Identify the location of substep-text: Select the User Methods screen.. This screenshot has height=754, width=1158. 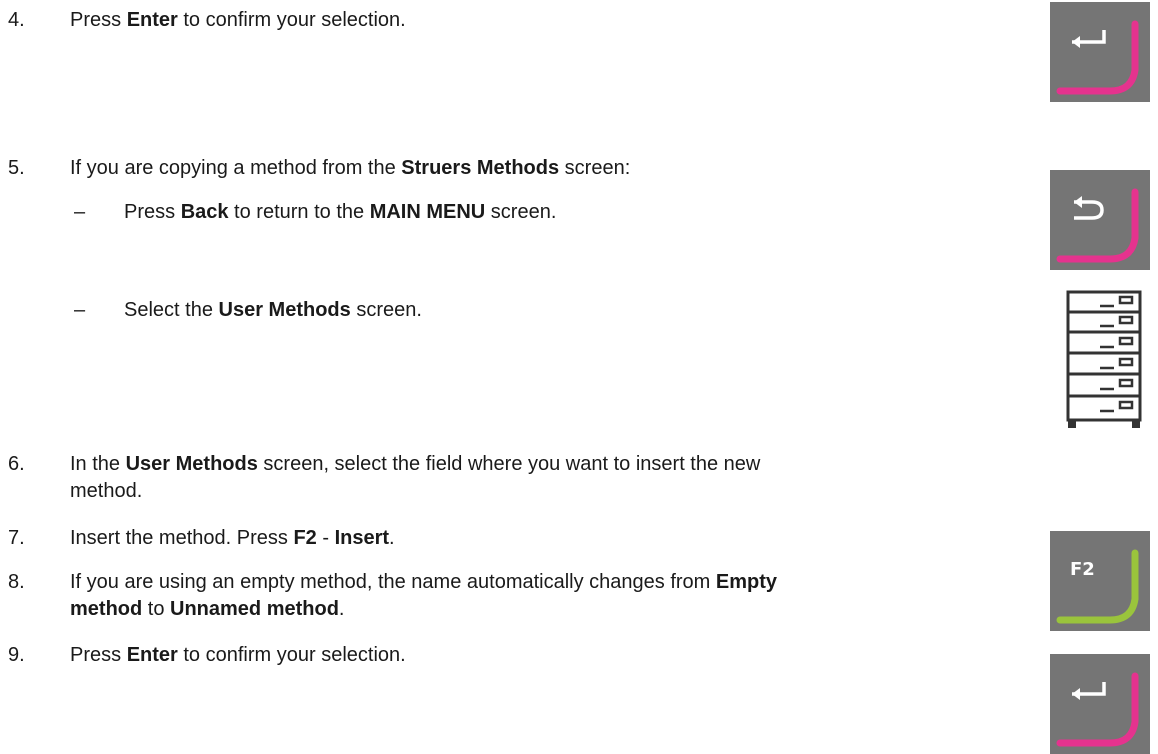
(273, 310).